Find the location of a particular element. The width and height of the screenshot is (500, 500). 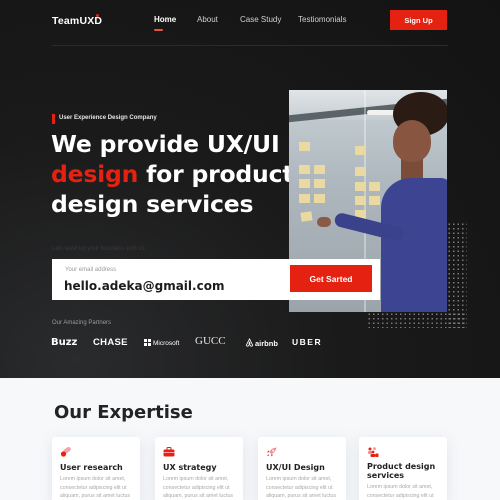

email-field-label: Your email address is located at coordinates (91, 270).